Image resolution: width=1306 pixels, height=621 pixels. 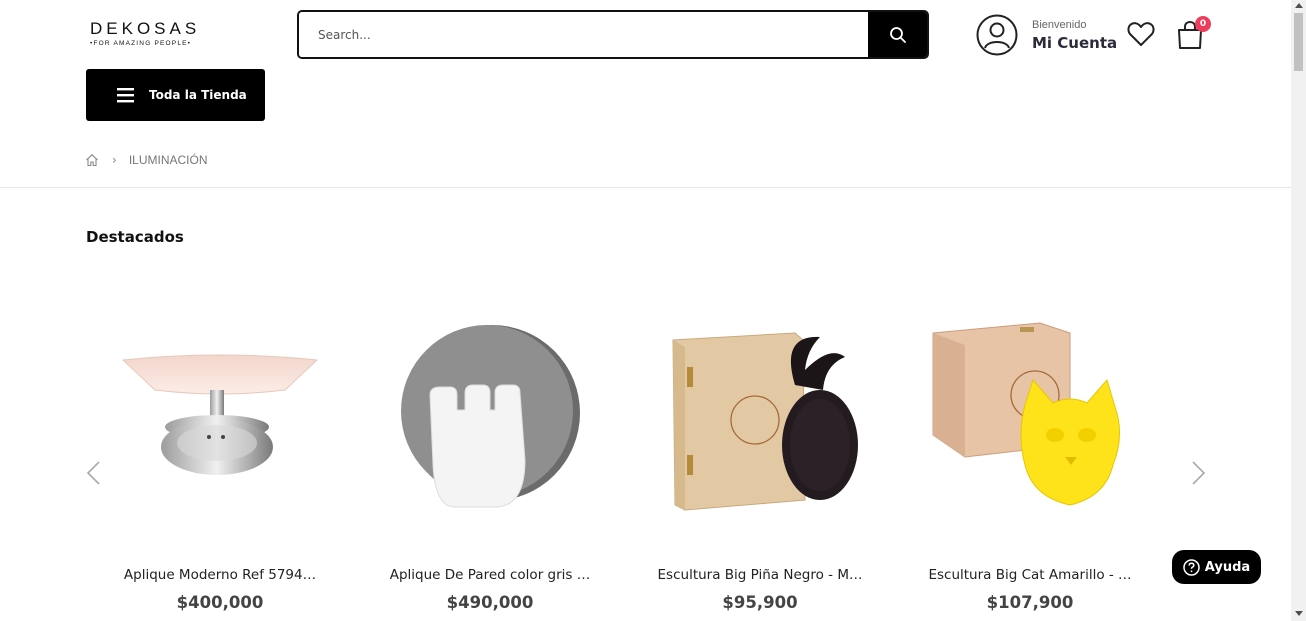 I want to click on product-card: Aplique Moderno Ref 5794… $400,000, so click(x=220, y=453).